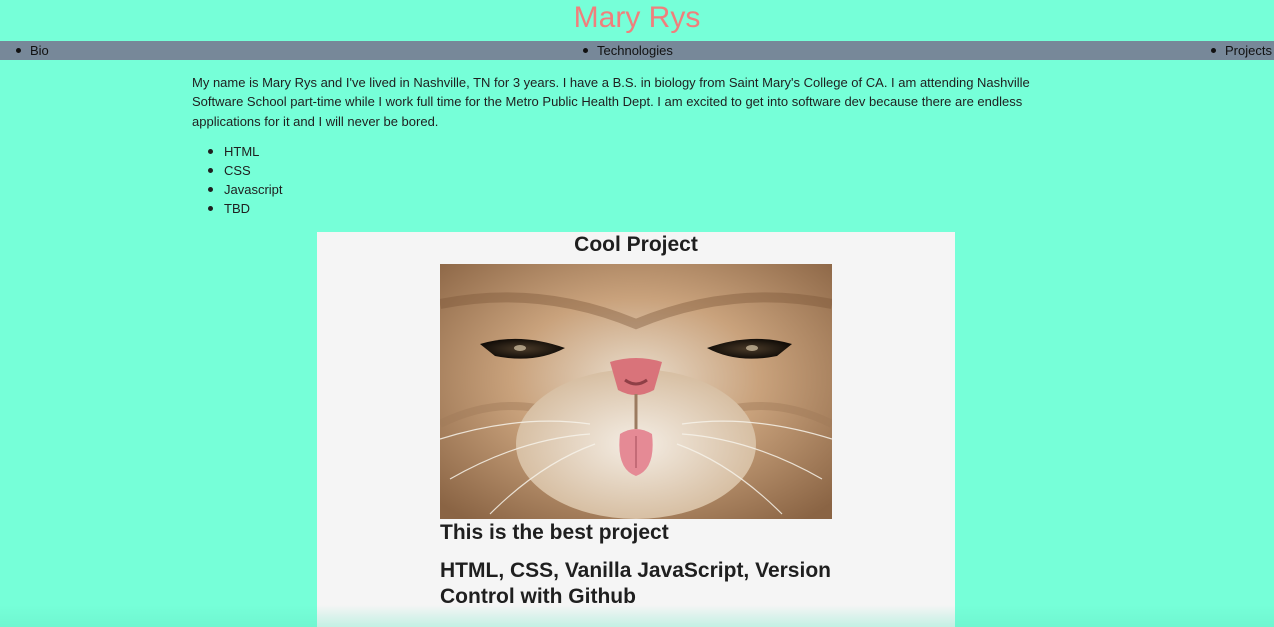 The width and height of the screenshot is (1274, 627). What do you see at coordinates (237, 170) in the screenshot?
I see `technology-label: CSS` at bounding box center [237, 170].